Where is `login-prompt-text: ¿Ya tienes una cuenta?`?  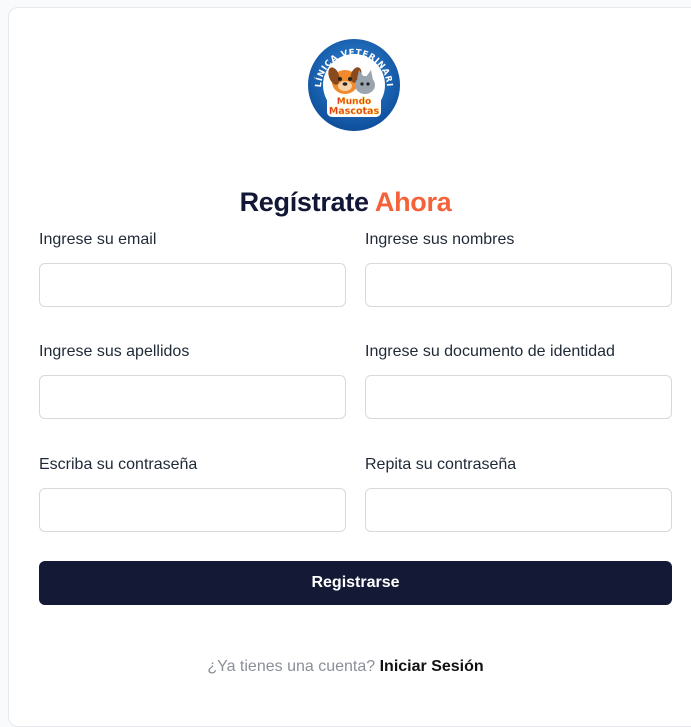 login-prompt-text: ¿Ya tienes una cuenta? is located at coordinates (291, 666).